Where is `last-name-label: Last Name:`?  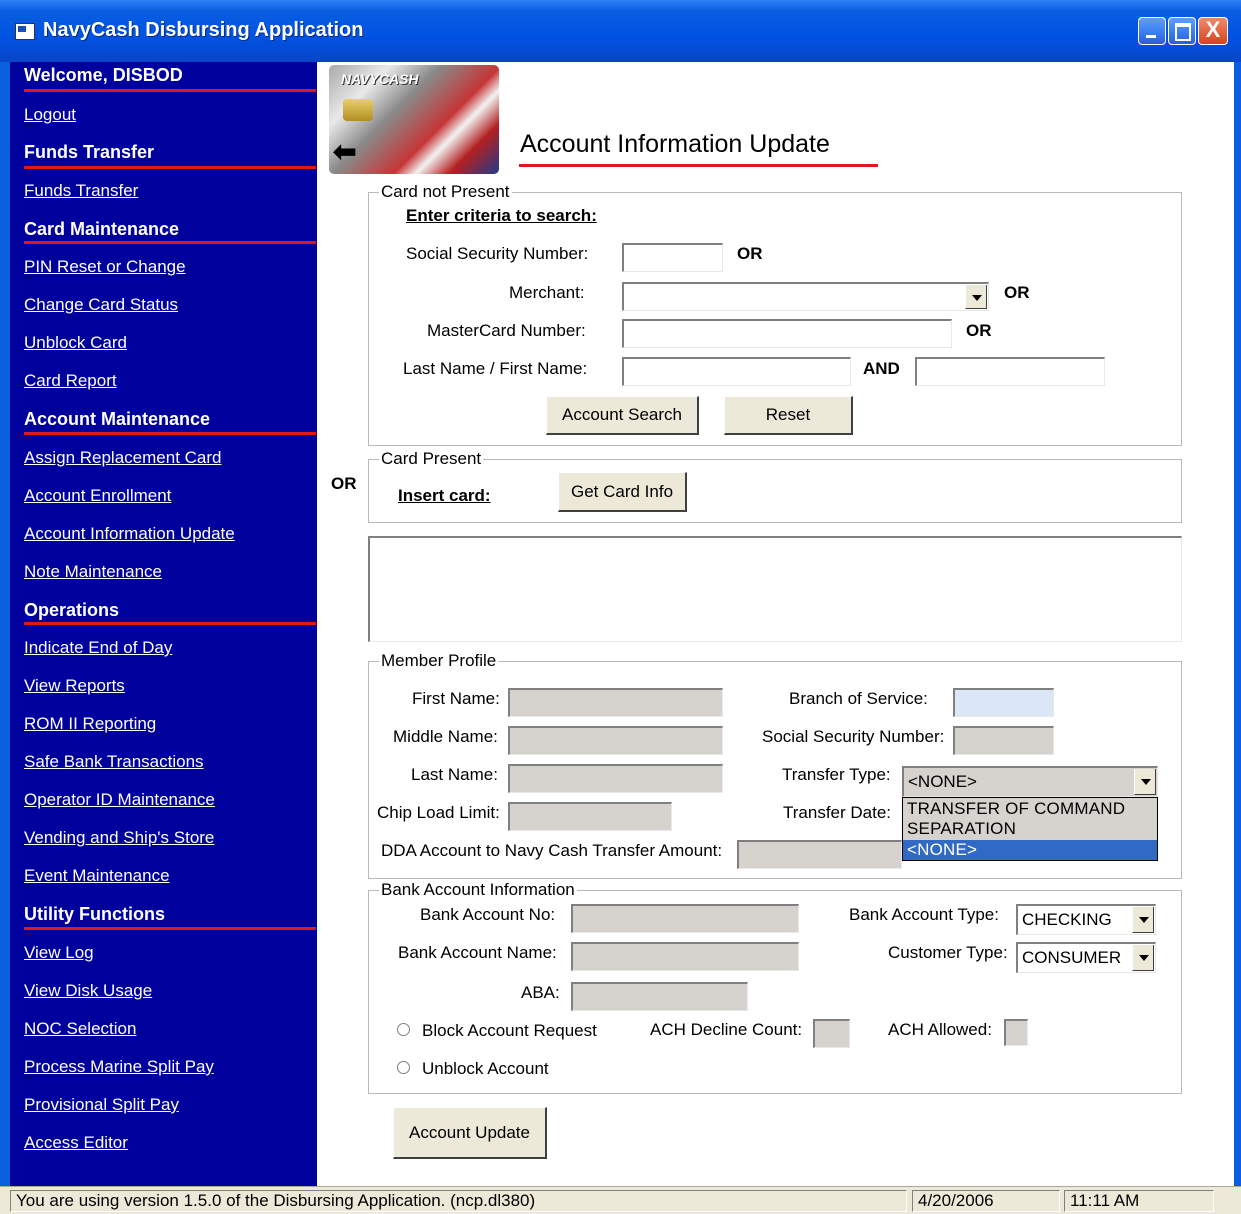 last-name-label: Last Name: is located at coordinates (454, 774).